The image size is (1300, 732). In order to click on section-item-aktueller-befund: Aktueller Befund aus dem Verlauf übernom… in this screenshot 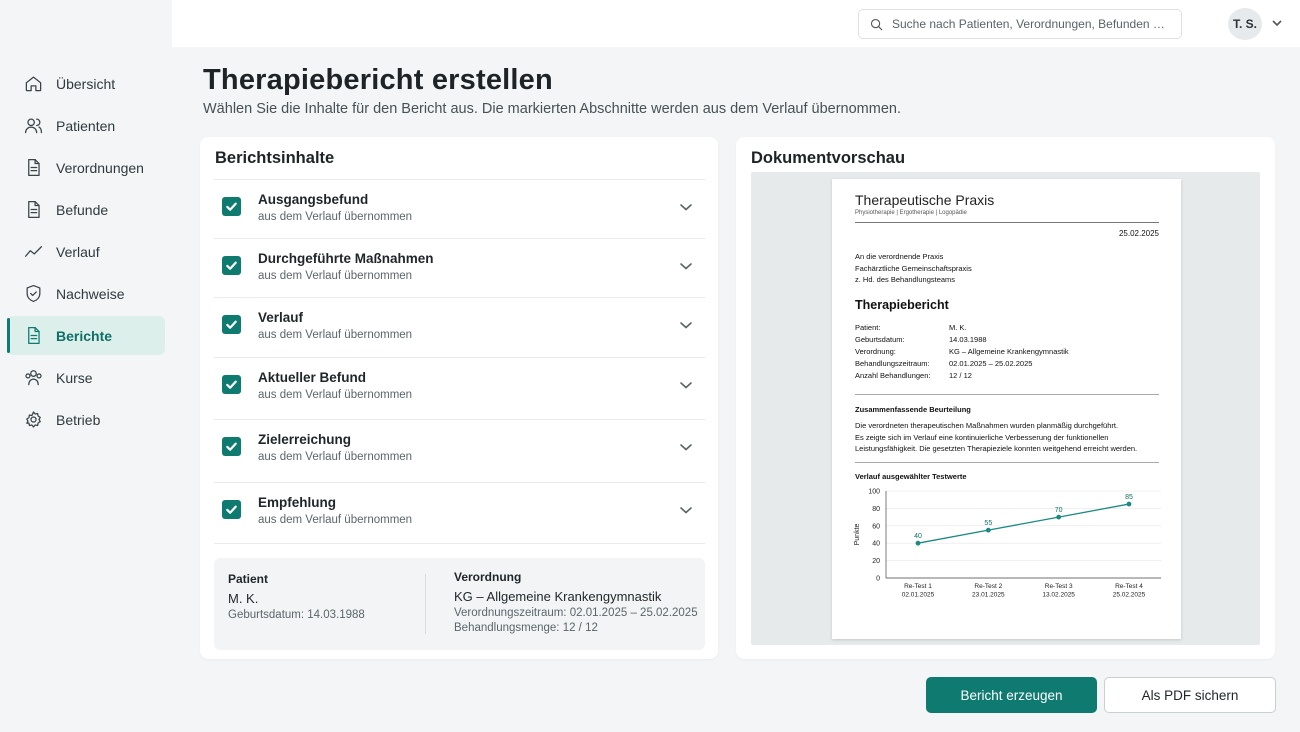, I will do `click(459, 388)`.